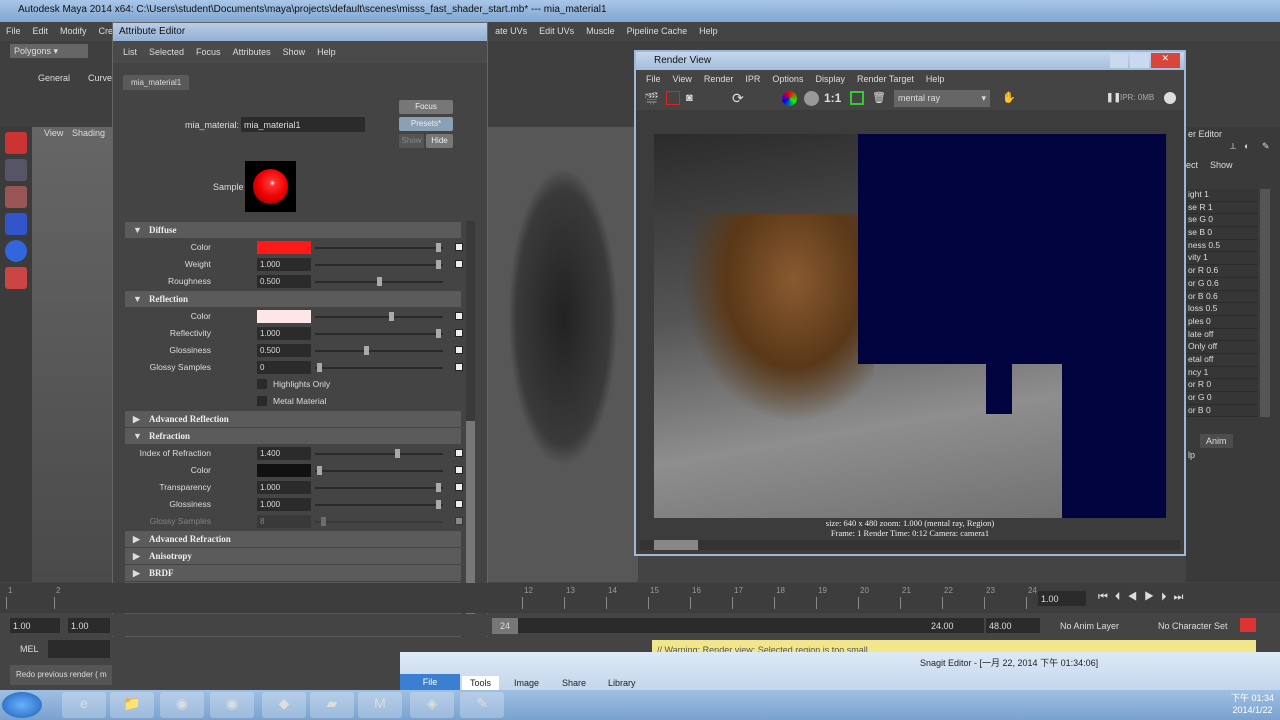  I want to click on time-slider: 1 2 12 13 14 15 16 17 18 19 20 21 22 23 24 1.00 ⏮⏴◀▶⏵⏭, so click(640, 598).